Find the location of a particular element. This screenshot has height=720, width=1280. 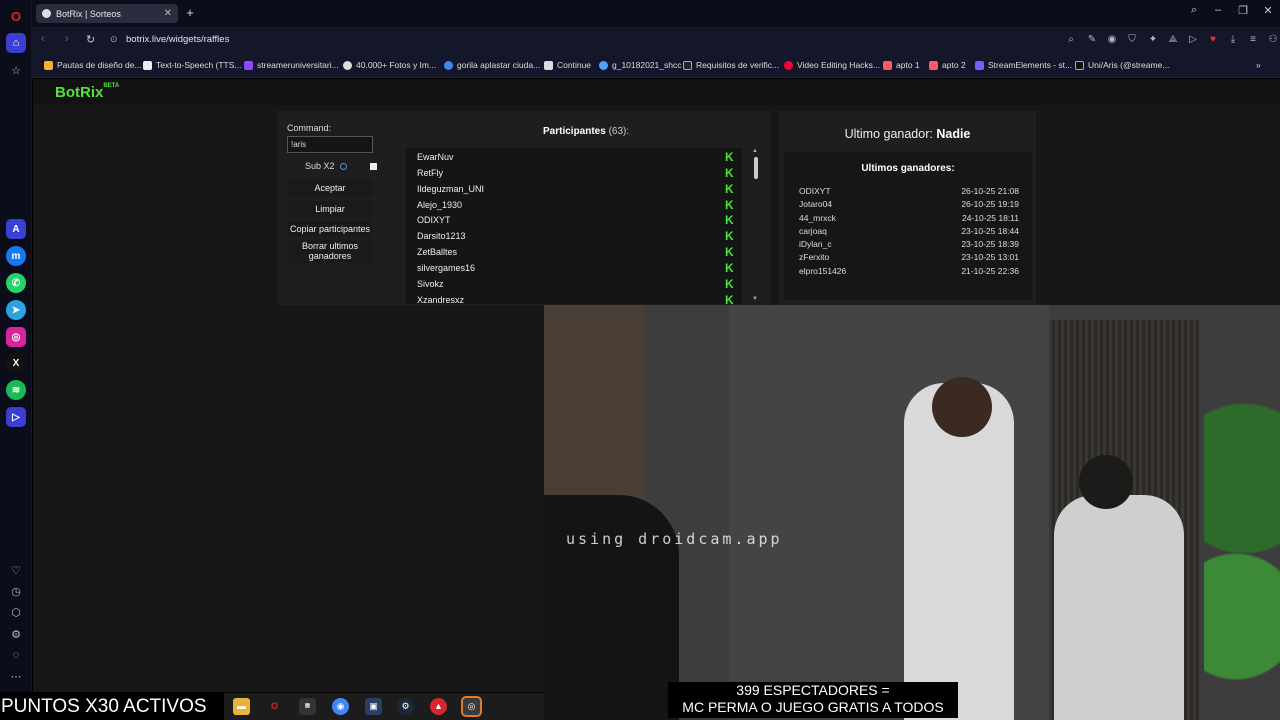

cube-icon: ⬡ is located at coordinates (16, 612).